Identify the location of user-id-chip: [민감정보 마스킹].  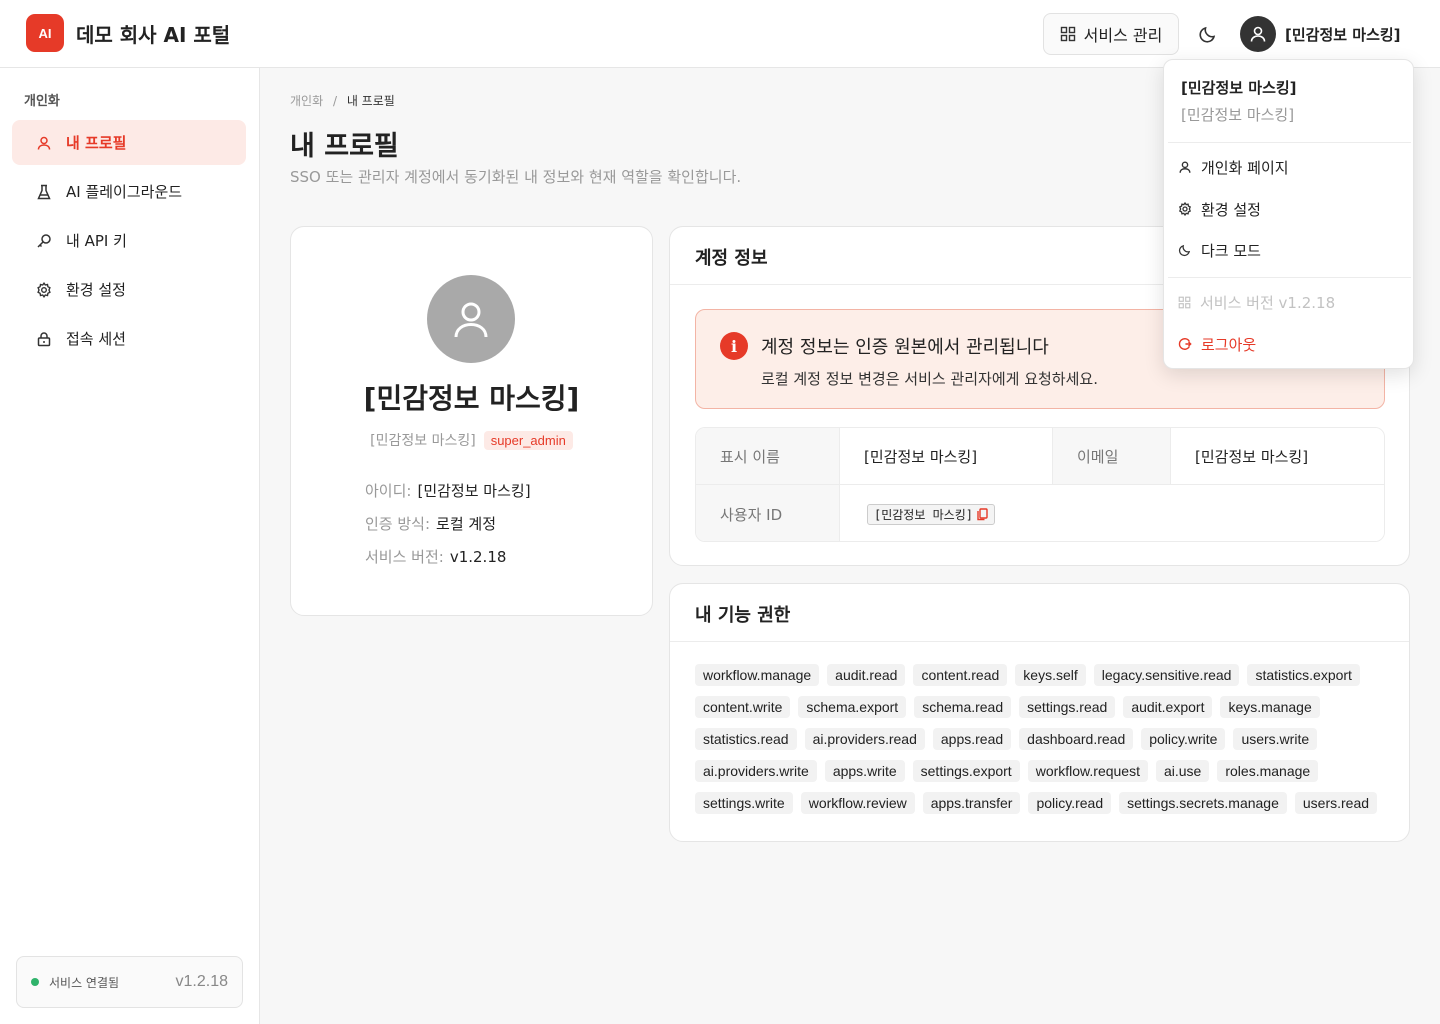
(931, 514).